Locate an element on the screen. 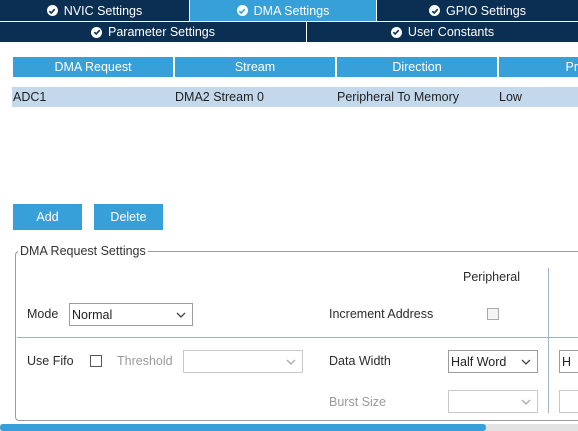 The height and width of the screenshot is (431, 578). tab-gpio-settings: GPIO Settings is located at coordinates (477, 10).